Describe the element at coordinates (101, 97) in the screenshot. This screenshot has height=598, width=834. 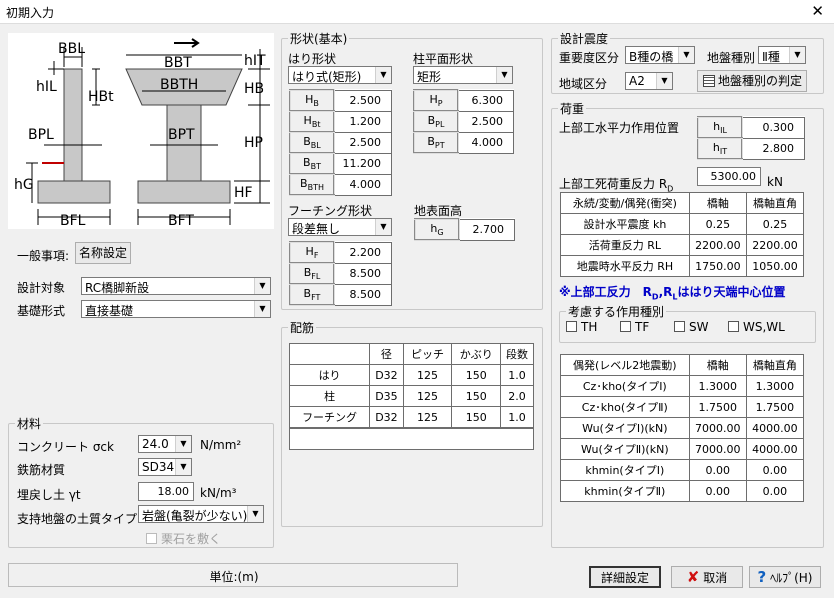
I see `label-hbt: HBt` at that location.